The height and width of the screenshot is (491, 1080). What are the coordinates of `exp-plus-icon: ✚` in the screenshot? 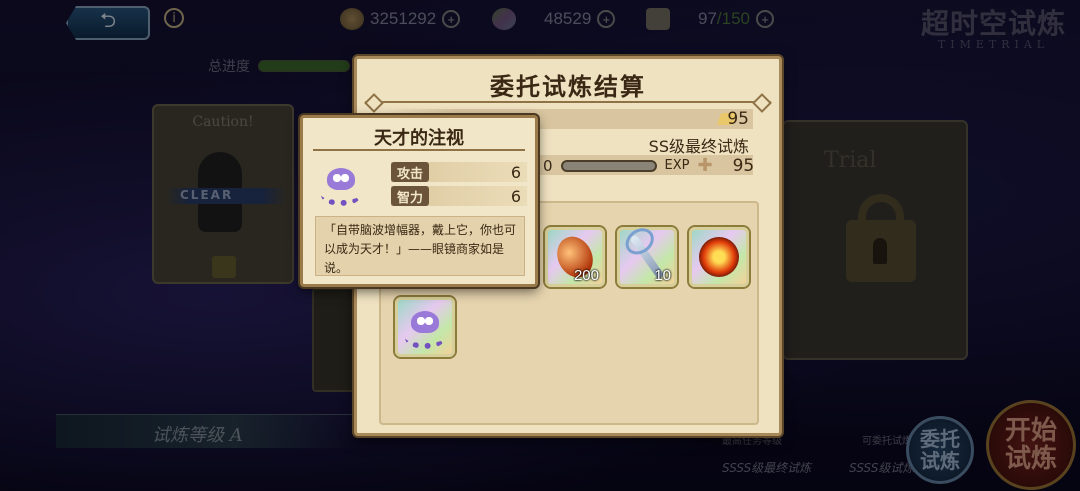 It's located at (705, 165).